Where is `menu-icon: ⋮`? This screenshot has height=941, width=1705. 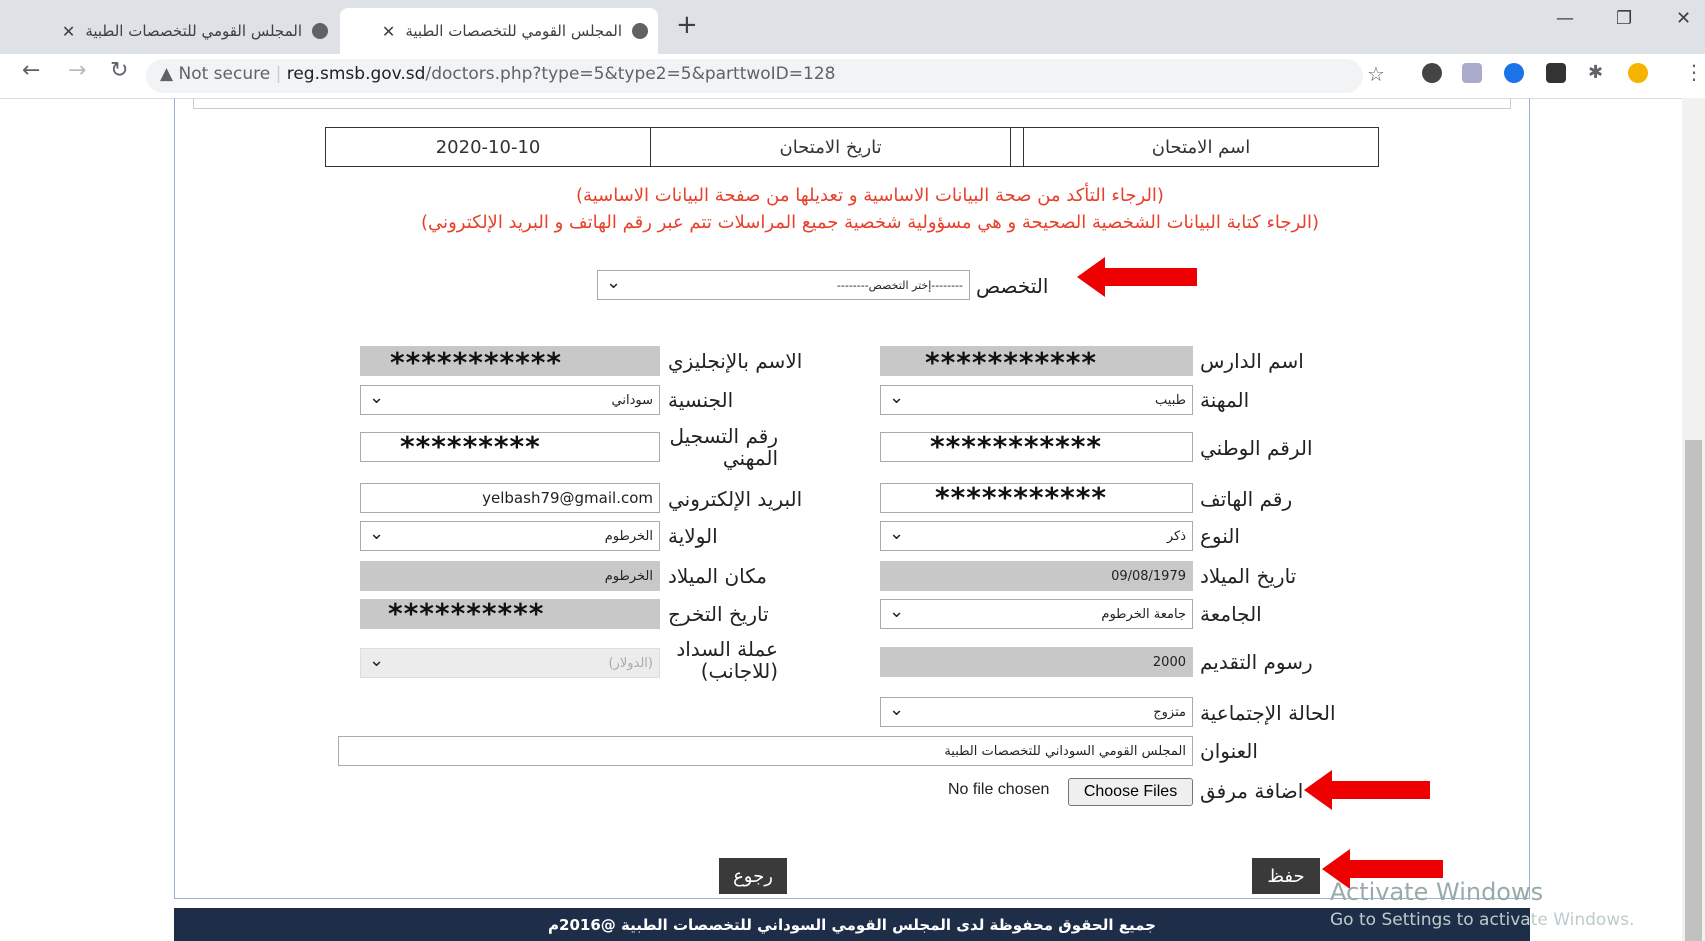 menu-icon: ⋮ is located at coordinates (1694, 72).